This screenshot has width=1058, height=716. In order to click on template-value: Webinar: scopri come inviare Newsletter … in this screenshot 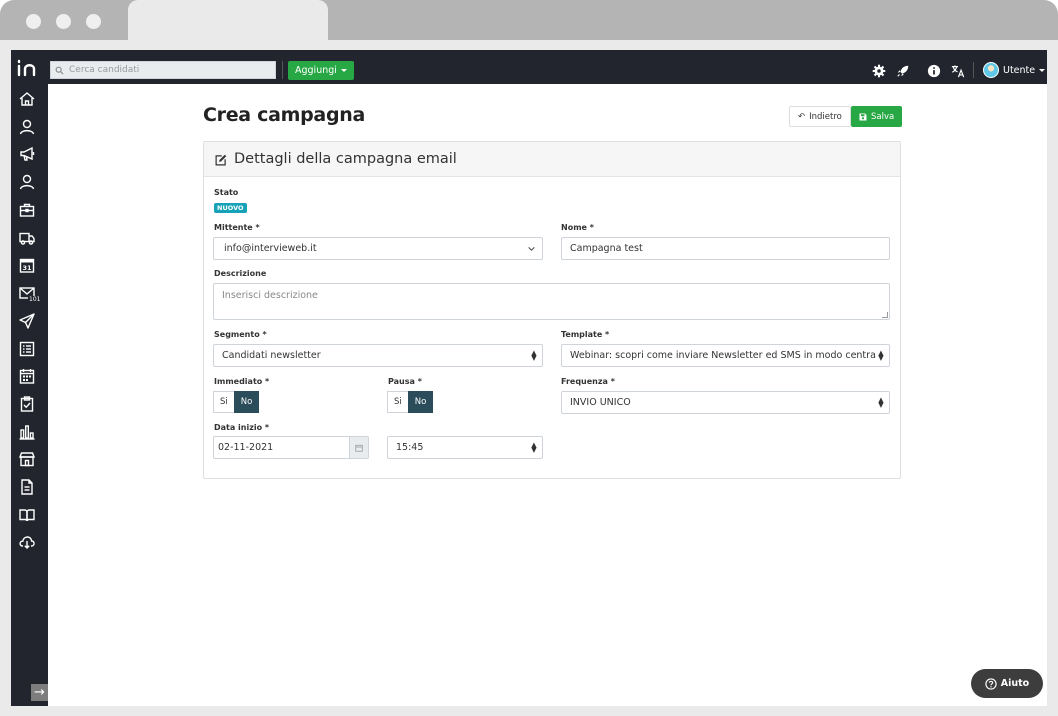, I will do `click(723, 355)`.